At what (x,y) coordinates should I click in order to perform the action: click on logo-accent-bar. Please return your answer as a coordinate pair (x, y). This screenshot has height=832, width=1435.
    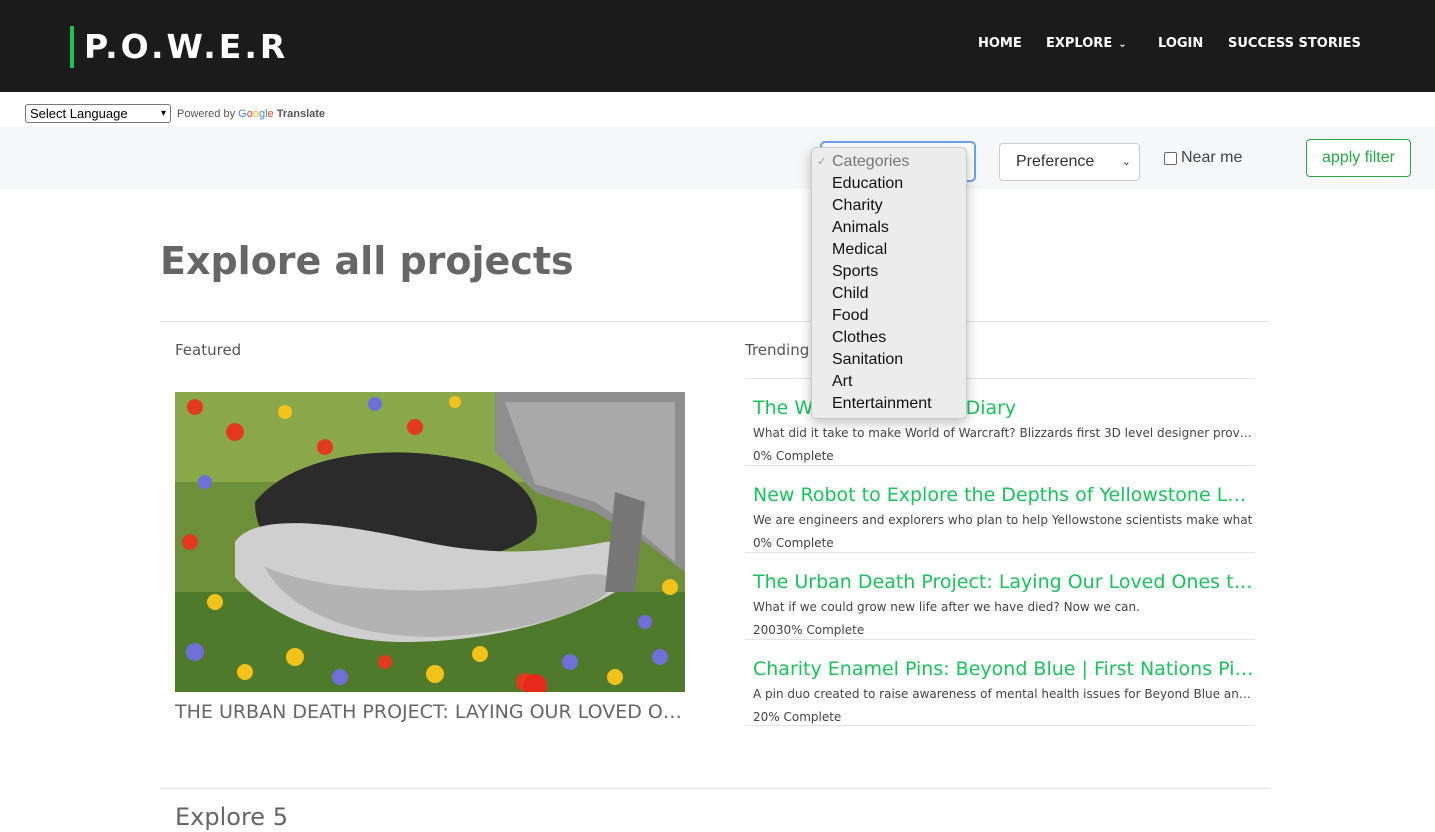
    Looking at the image, I should click on (72, 47).